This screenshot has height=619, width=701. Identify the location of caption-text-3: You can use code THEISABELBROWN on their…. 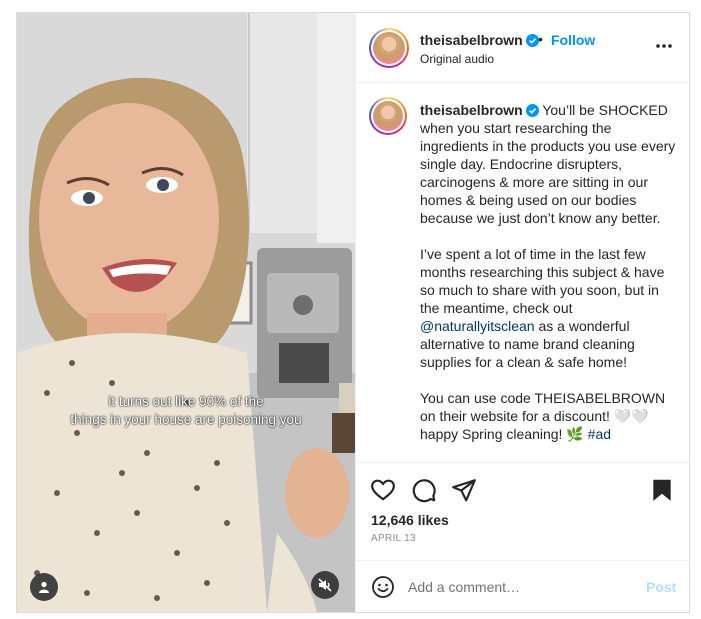
(543, 416).